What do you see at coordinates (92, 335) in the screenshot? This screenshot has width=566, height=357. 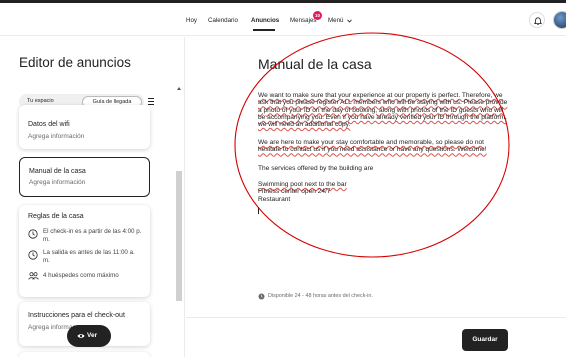 I see `preview-button-label: Ver` at bounding box center [92, 335].